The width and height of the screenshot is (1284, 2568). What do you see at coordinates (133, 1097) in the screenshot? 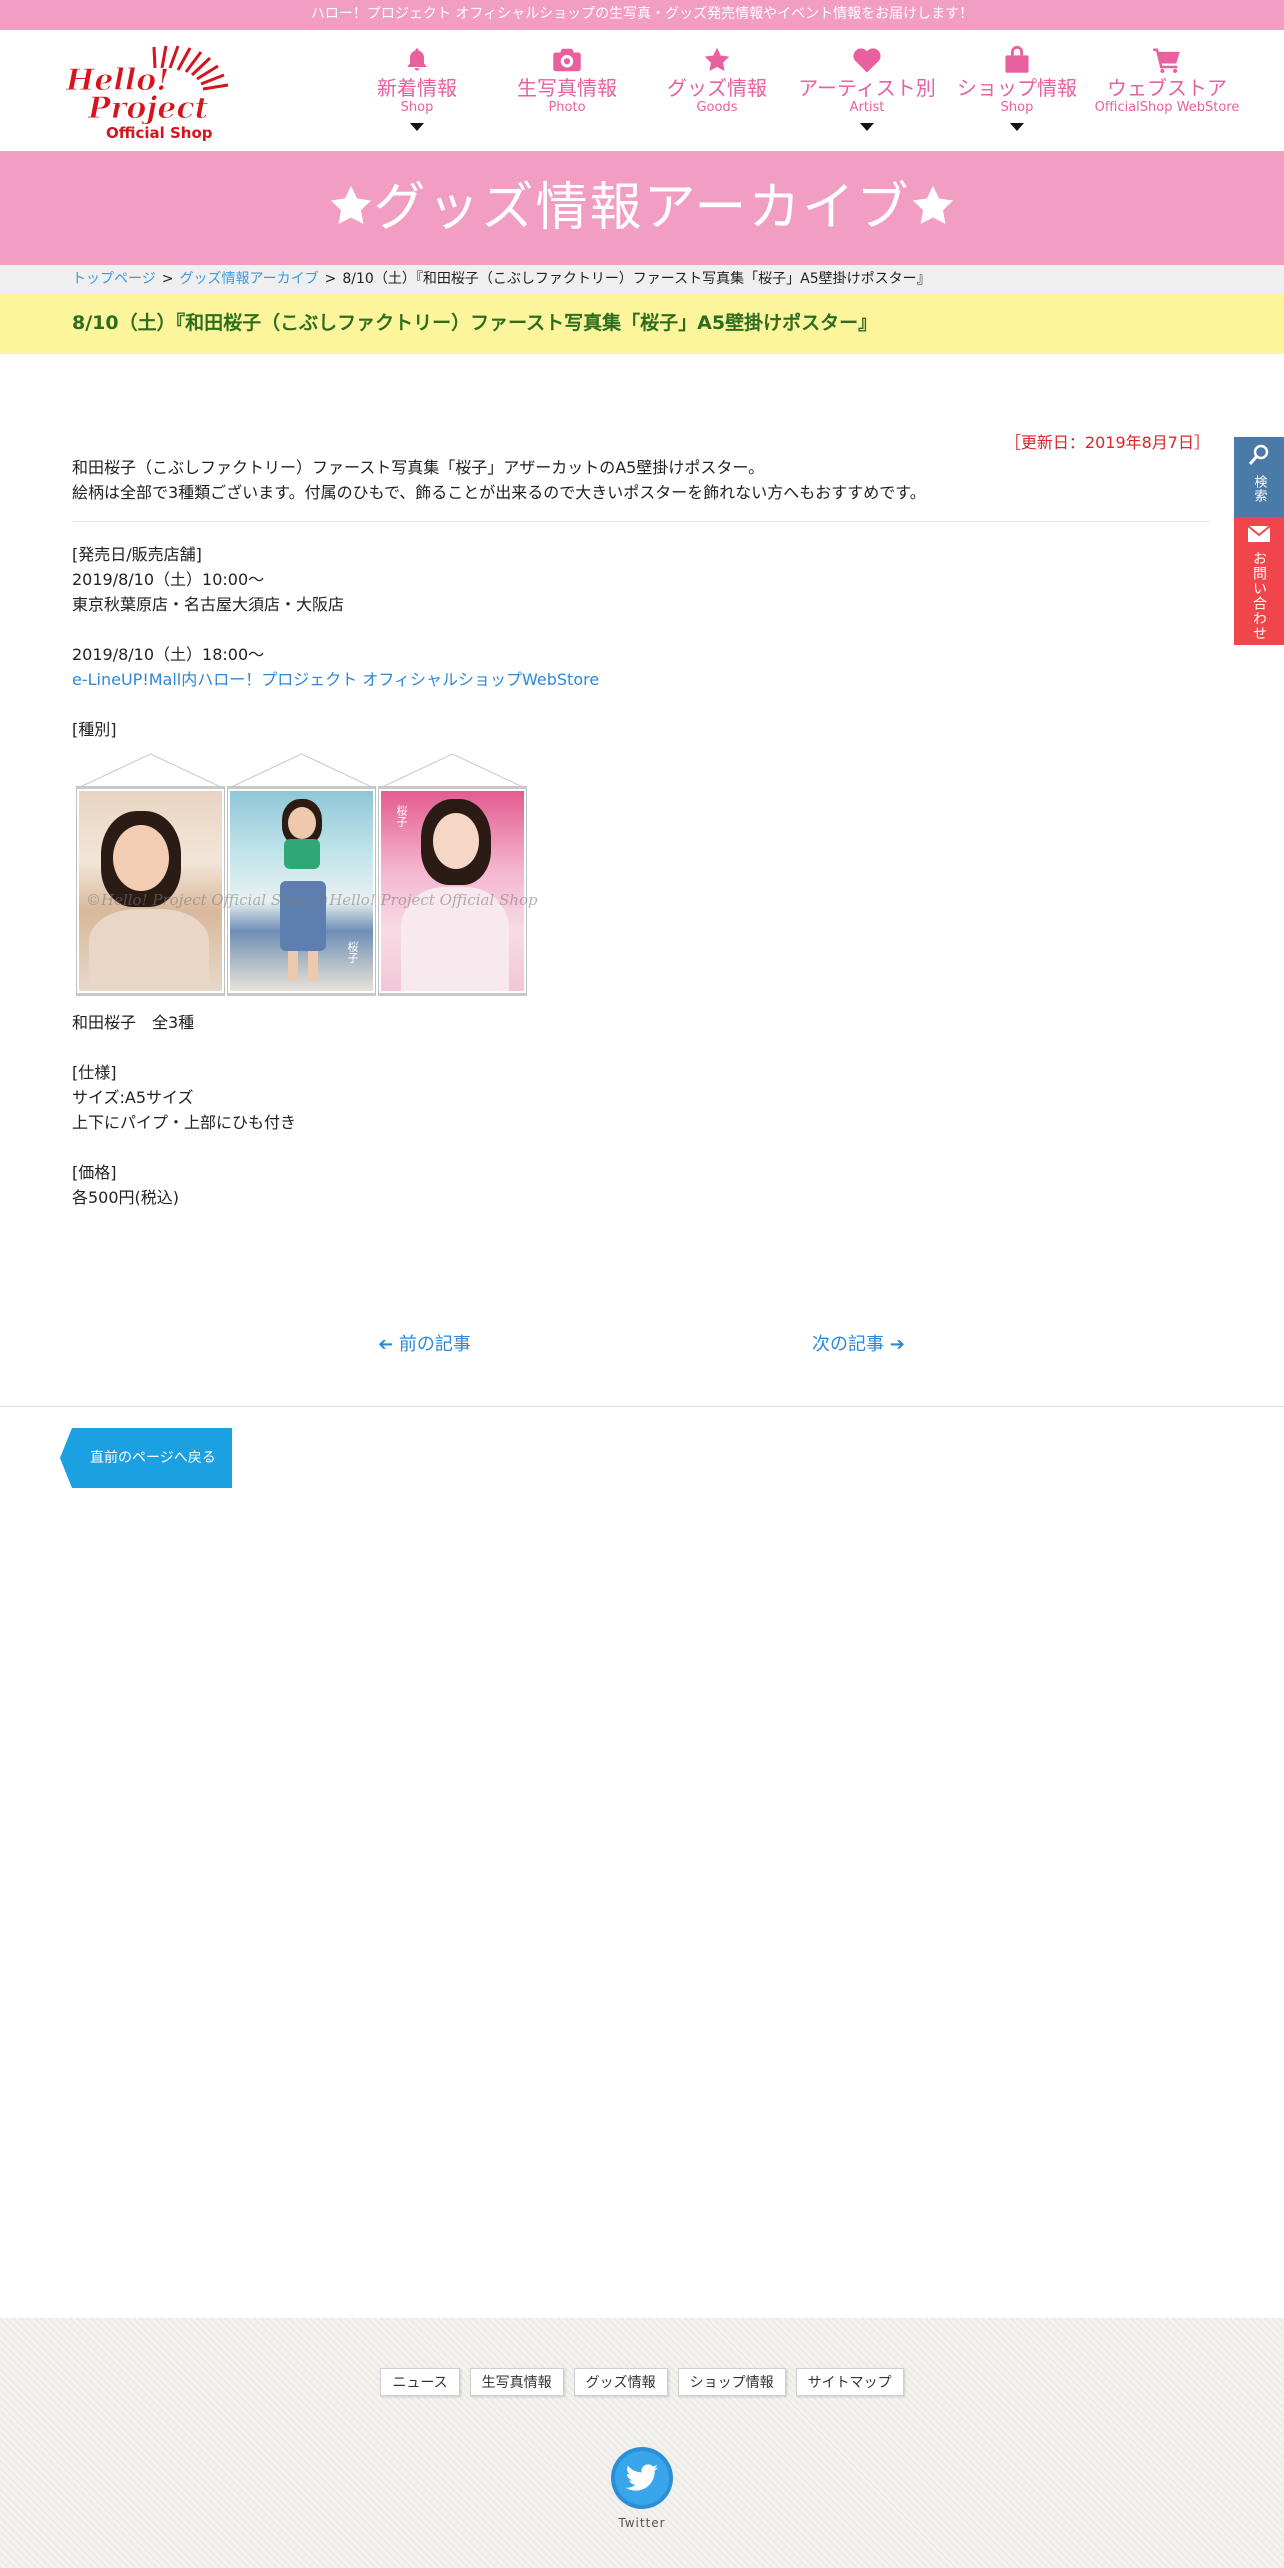
I see `spec-size: サイズ:A5サイズ` at bounding box center [133, 1097].